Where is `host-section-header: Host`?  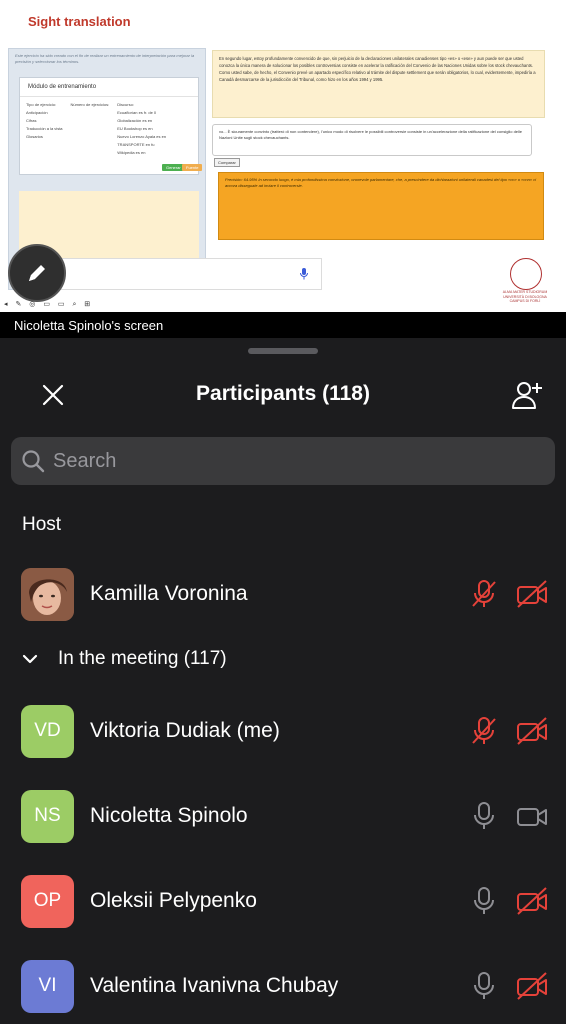 host-section-header: Host is located at coordinates (42, 524).